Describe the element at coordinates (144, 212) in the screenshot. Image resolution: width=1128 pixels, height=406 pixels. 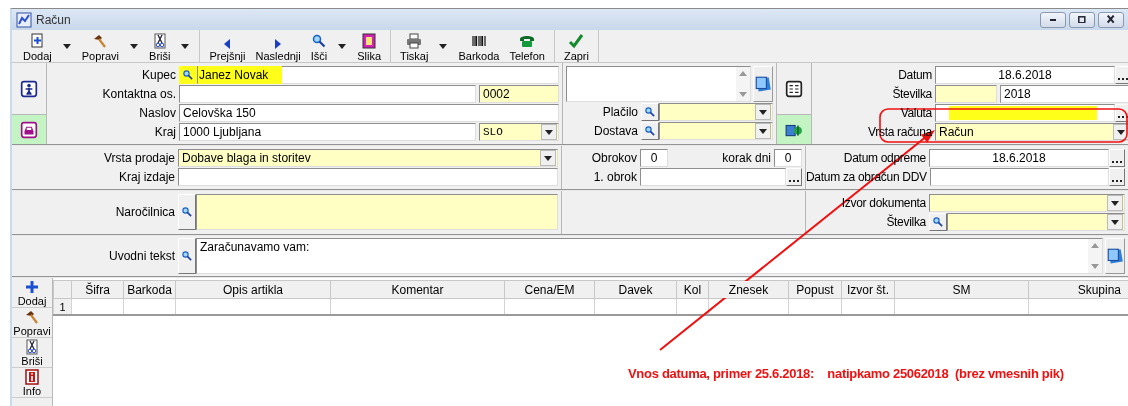
I see `field-label: Naročilnica` at that location.